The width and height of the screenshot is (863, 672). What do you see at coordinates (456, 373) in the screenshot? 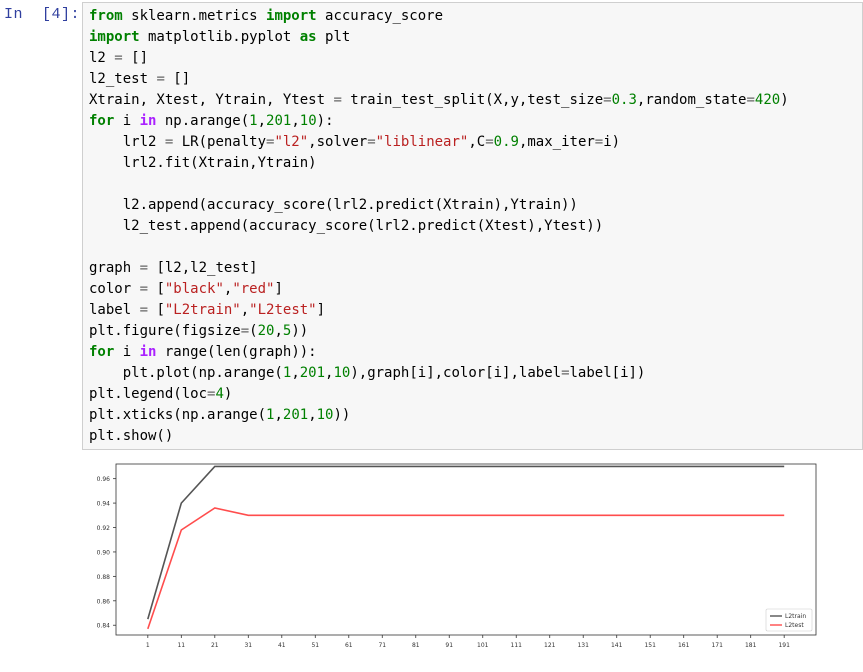
I see `code-token: ),graph[i],color[i],label` at bounding box center [456, 373].